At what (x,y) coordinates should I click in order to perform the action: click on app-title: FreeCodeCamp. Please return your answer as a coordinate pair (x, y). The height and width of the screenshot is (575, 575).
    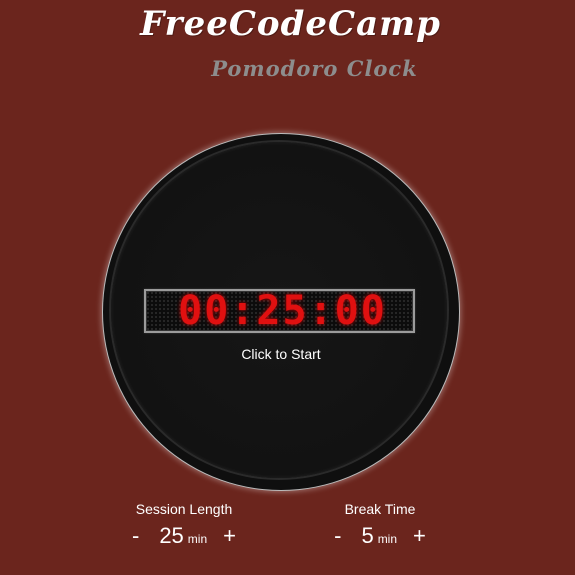
    Looking at the image, I should click on (290, 24).